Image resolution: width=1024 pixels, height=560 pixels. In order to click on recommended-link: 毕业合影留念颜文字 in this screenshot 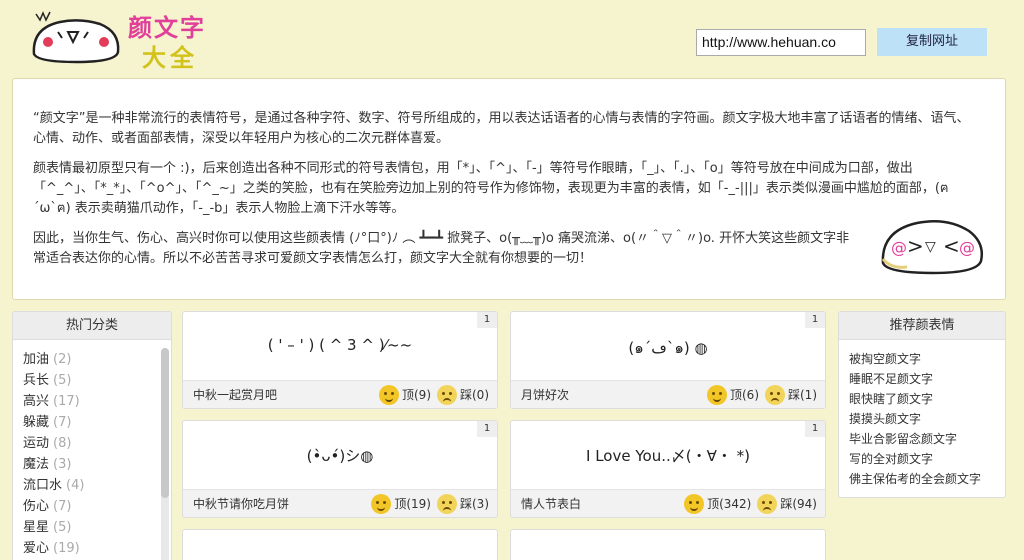, I will do `click(927, 439)`.